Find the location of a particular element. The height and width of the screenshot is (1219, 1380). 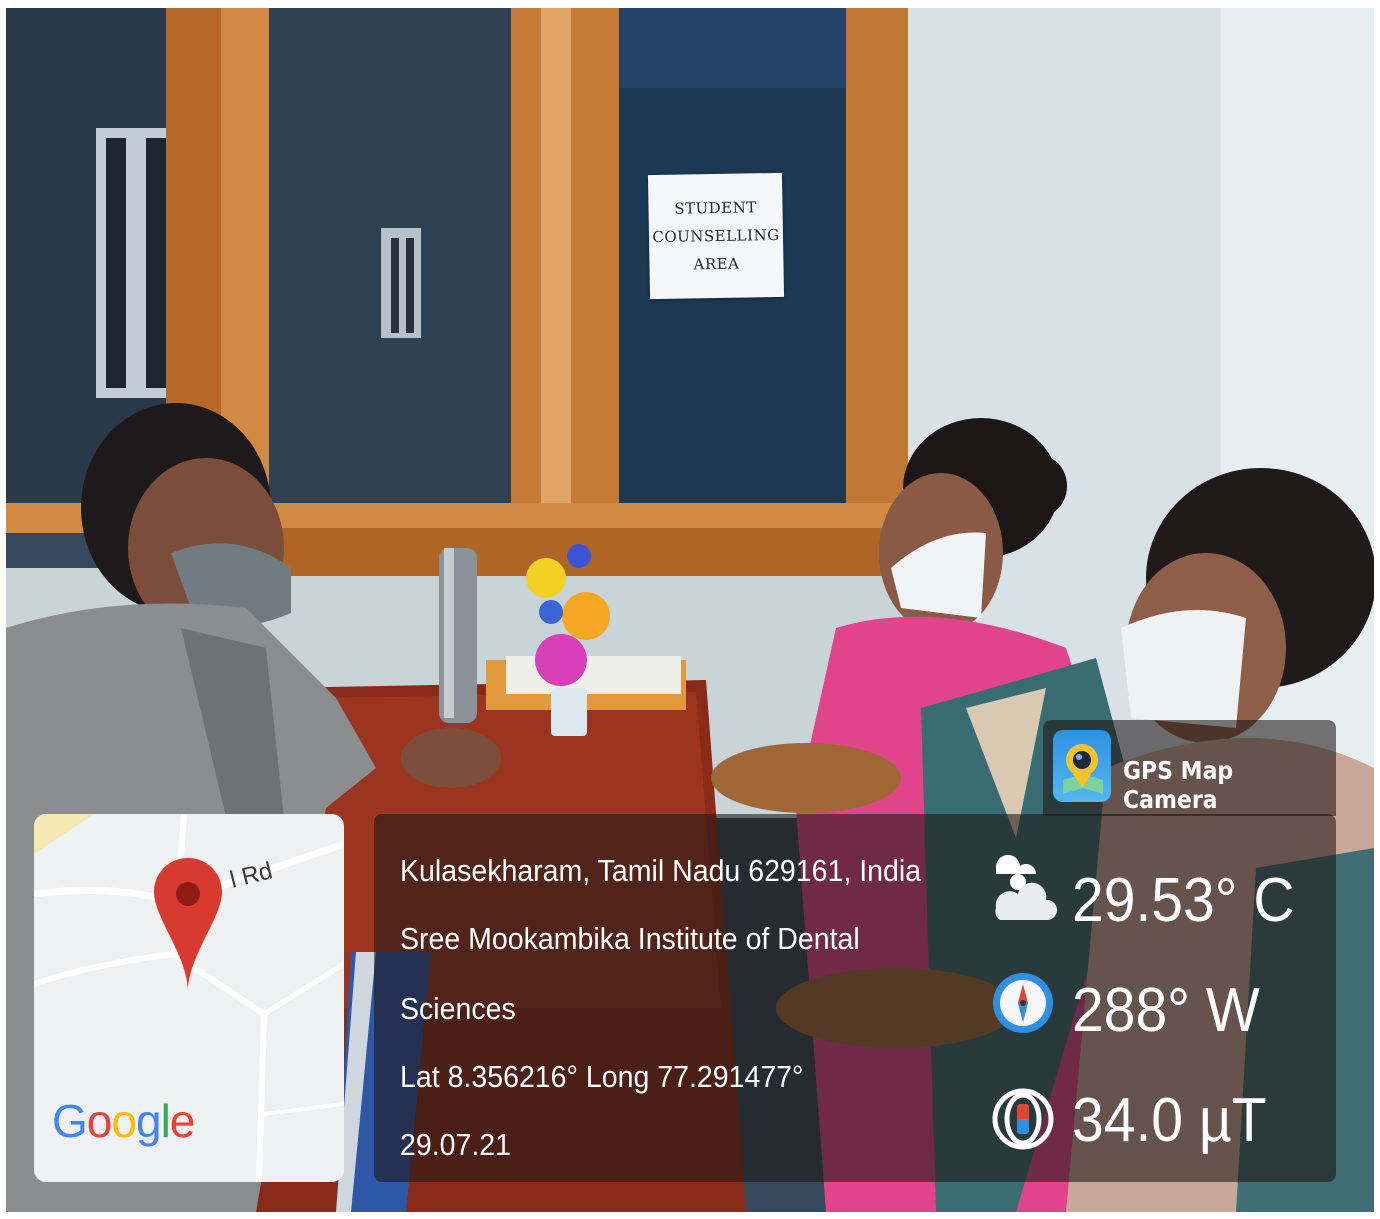

address-line-1: Kulasekharam, Tamil Nadu 629161, India is located at coordinates (661, 870).